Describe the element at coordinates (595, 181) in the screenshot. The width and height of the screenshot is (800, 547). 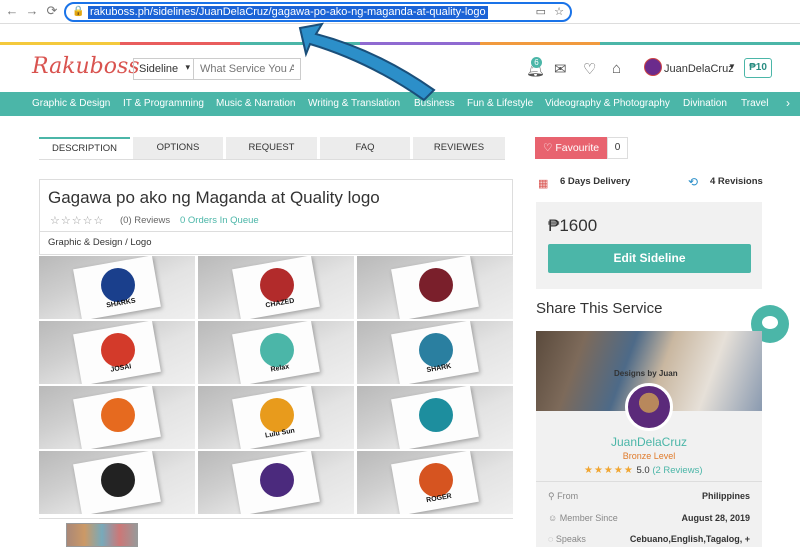
I see `delivery-time: 6 Days Delivery` at that location.